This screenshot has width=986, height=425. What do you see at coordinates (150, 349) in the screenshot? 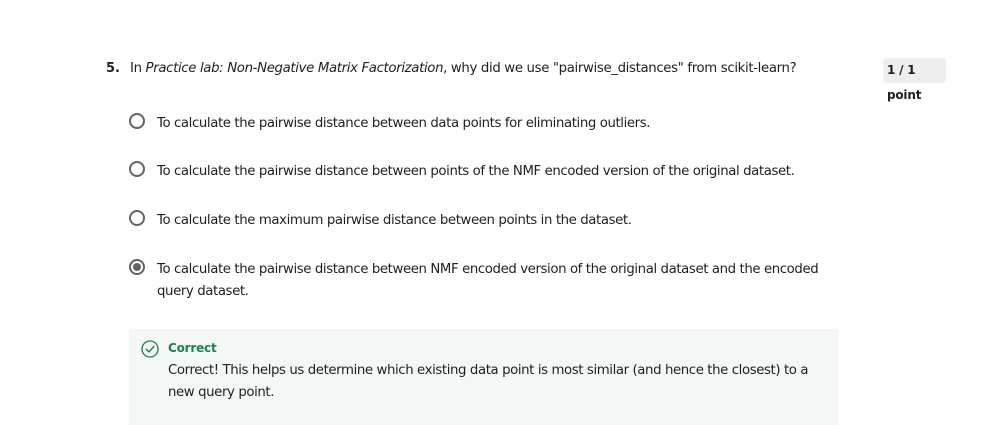
I see `check-circle-icon` at bounding box center [150, 349].